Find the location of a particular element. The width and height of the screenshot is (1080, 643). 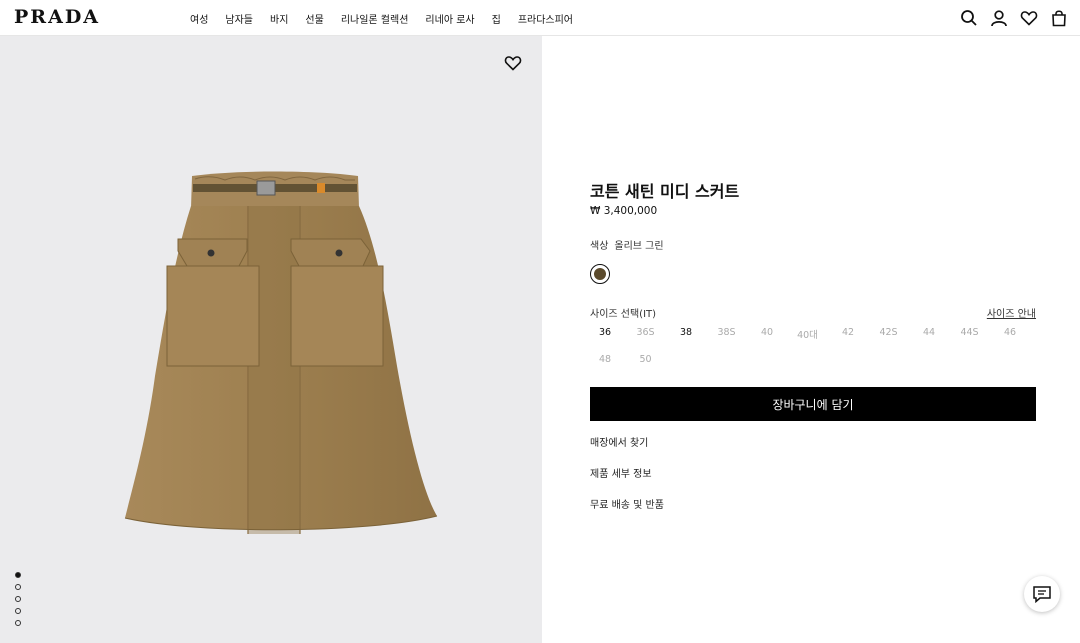

size-option: 42S is located at coordinates (889, 334).